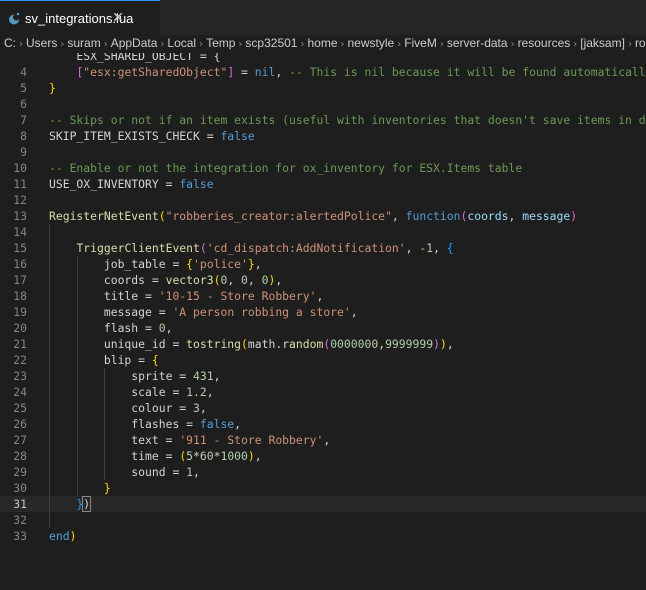 This screenshot has height=590, width=646. I want to click on code-token: =, so click(244, 72).